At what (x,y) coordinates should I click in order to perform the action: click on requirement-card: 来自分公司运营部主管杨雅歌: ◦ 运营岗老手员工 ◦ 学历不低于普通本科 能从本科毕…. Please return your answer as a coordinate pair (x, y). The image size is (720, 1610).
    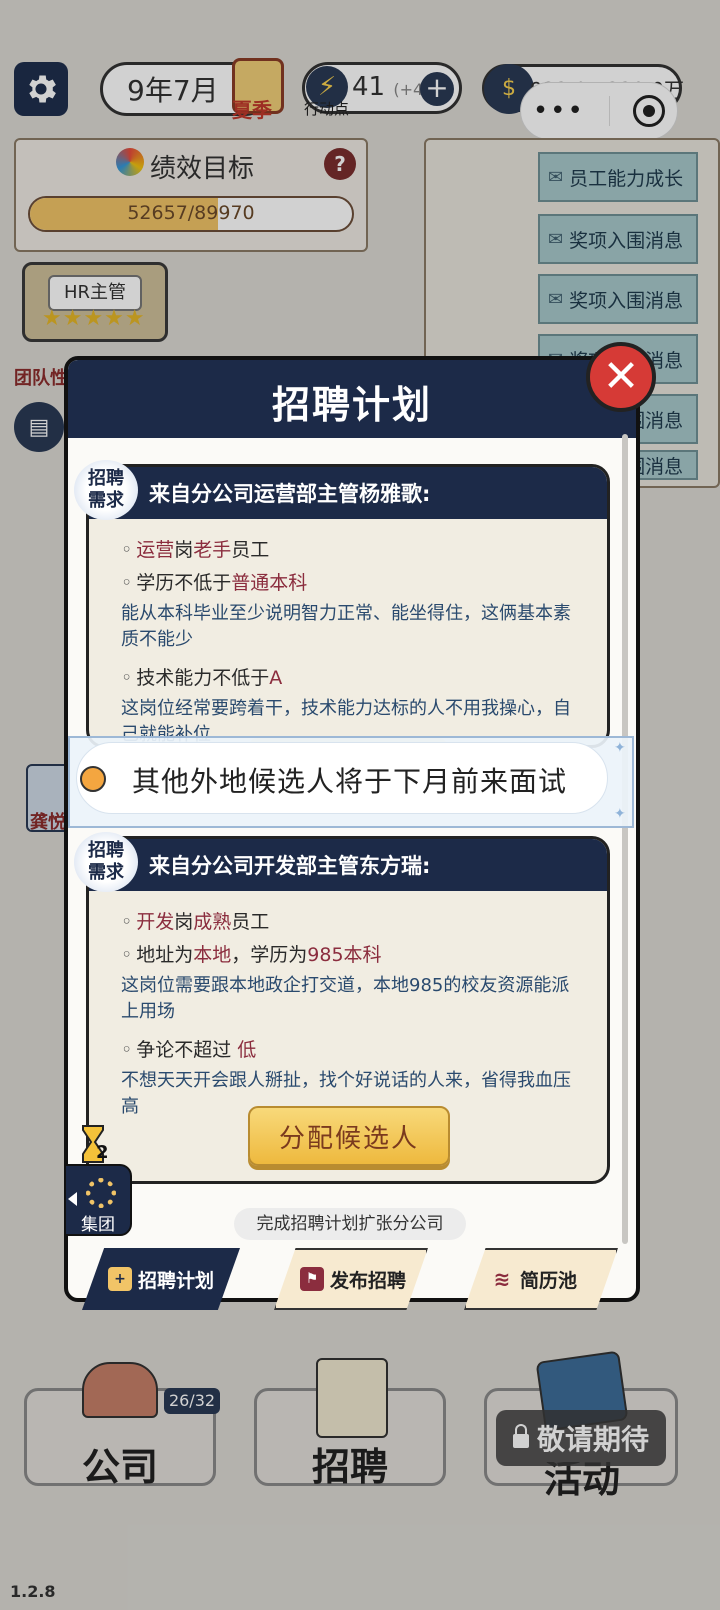
    Looking at the image, I should click on (348, 606).